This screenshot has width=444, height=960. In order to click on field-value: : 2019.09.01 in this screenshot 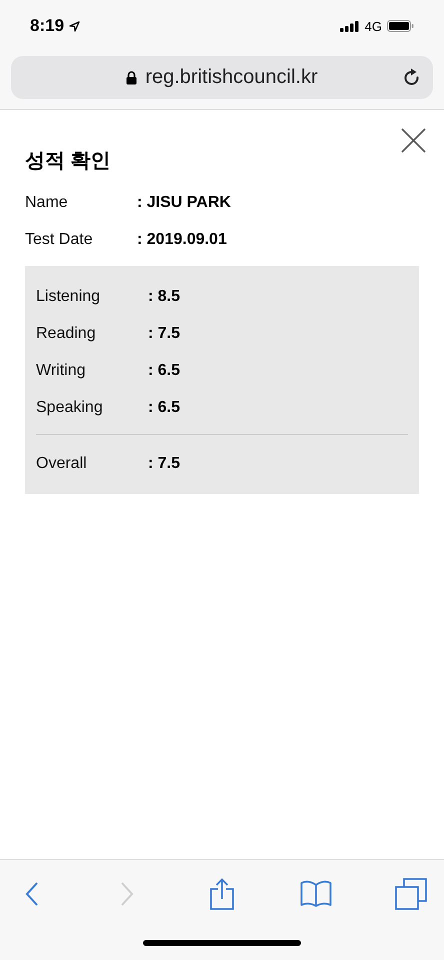, I will do `click(182, 239)`.